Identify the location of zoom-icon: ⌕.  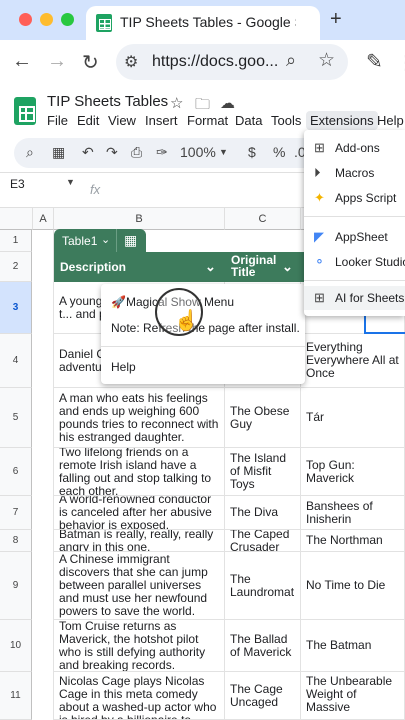
(291, 60).